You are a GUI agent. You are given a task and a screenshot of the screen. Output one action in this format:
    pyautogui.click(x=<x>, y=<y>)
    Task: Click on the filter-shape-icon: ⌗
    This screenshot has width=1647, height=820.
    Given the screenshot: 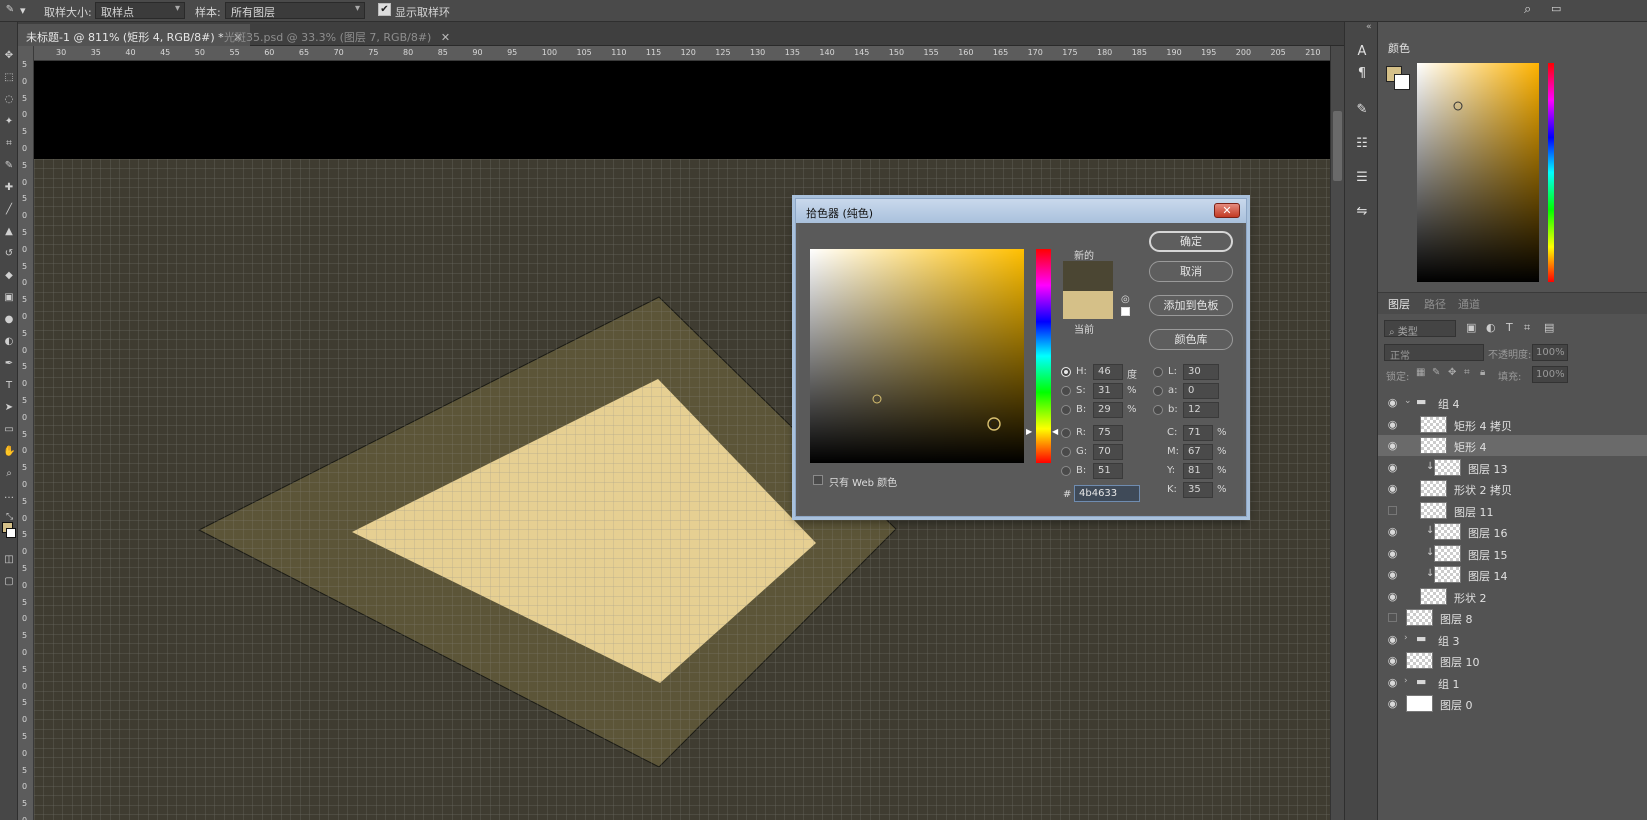 What is the action you would take?
    pyautogui.click(x=1527, y=328)
    